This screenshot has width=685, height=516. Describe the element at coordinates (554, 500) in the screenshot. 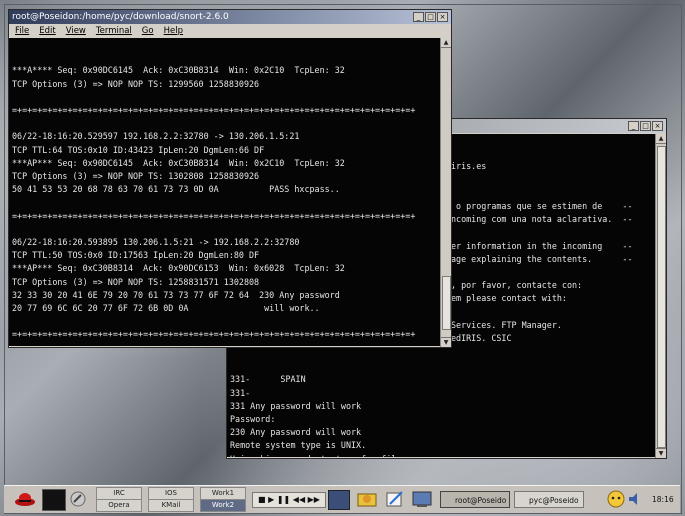

I see `task-pyc-label: pyc@Poseido` at that location.